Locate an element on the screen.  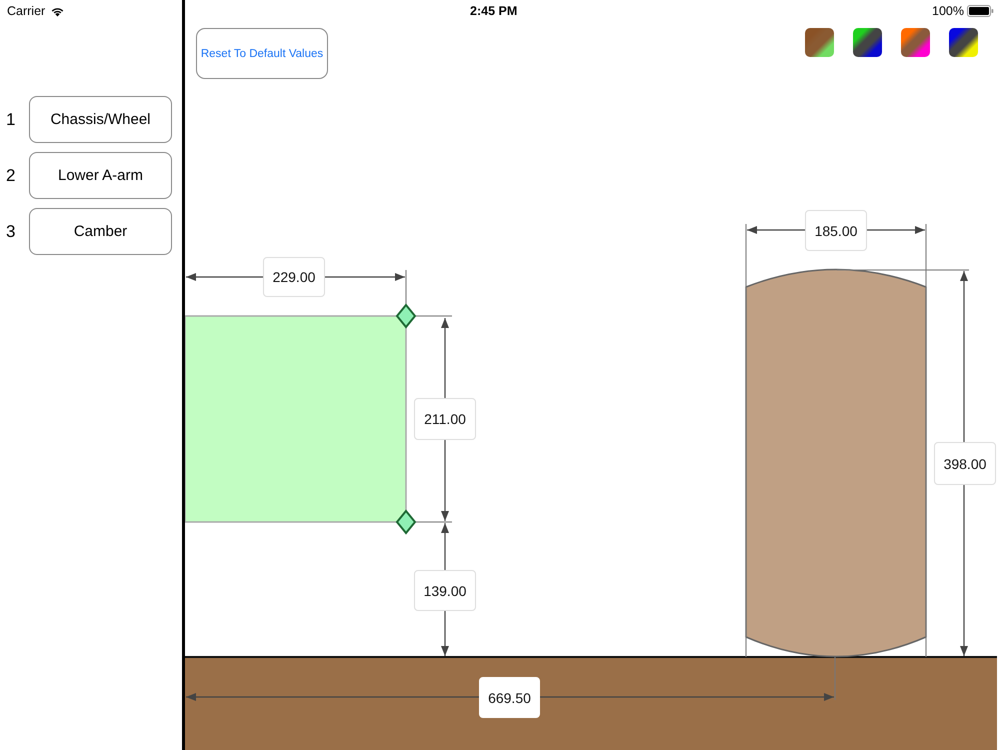
step-number: 2 is located at coordinates (10, 176).